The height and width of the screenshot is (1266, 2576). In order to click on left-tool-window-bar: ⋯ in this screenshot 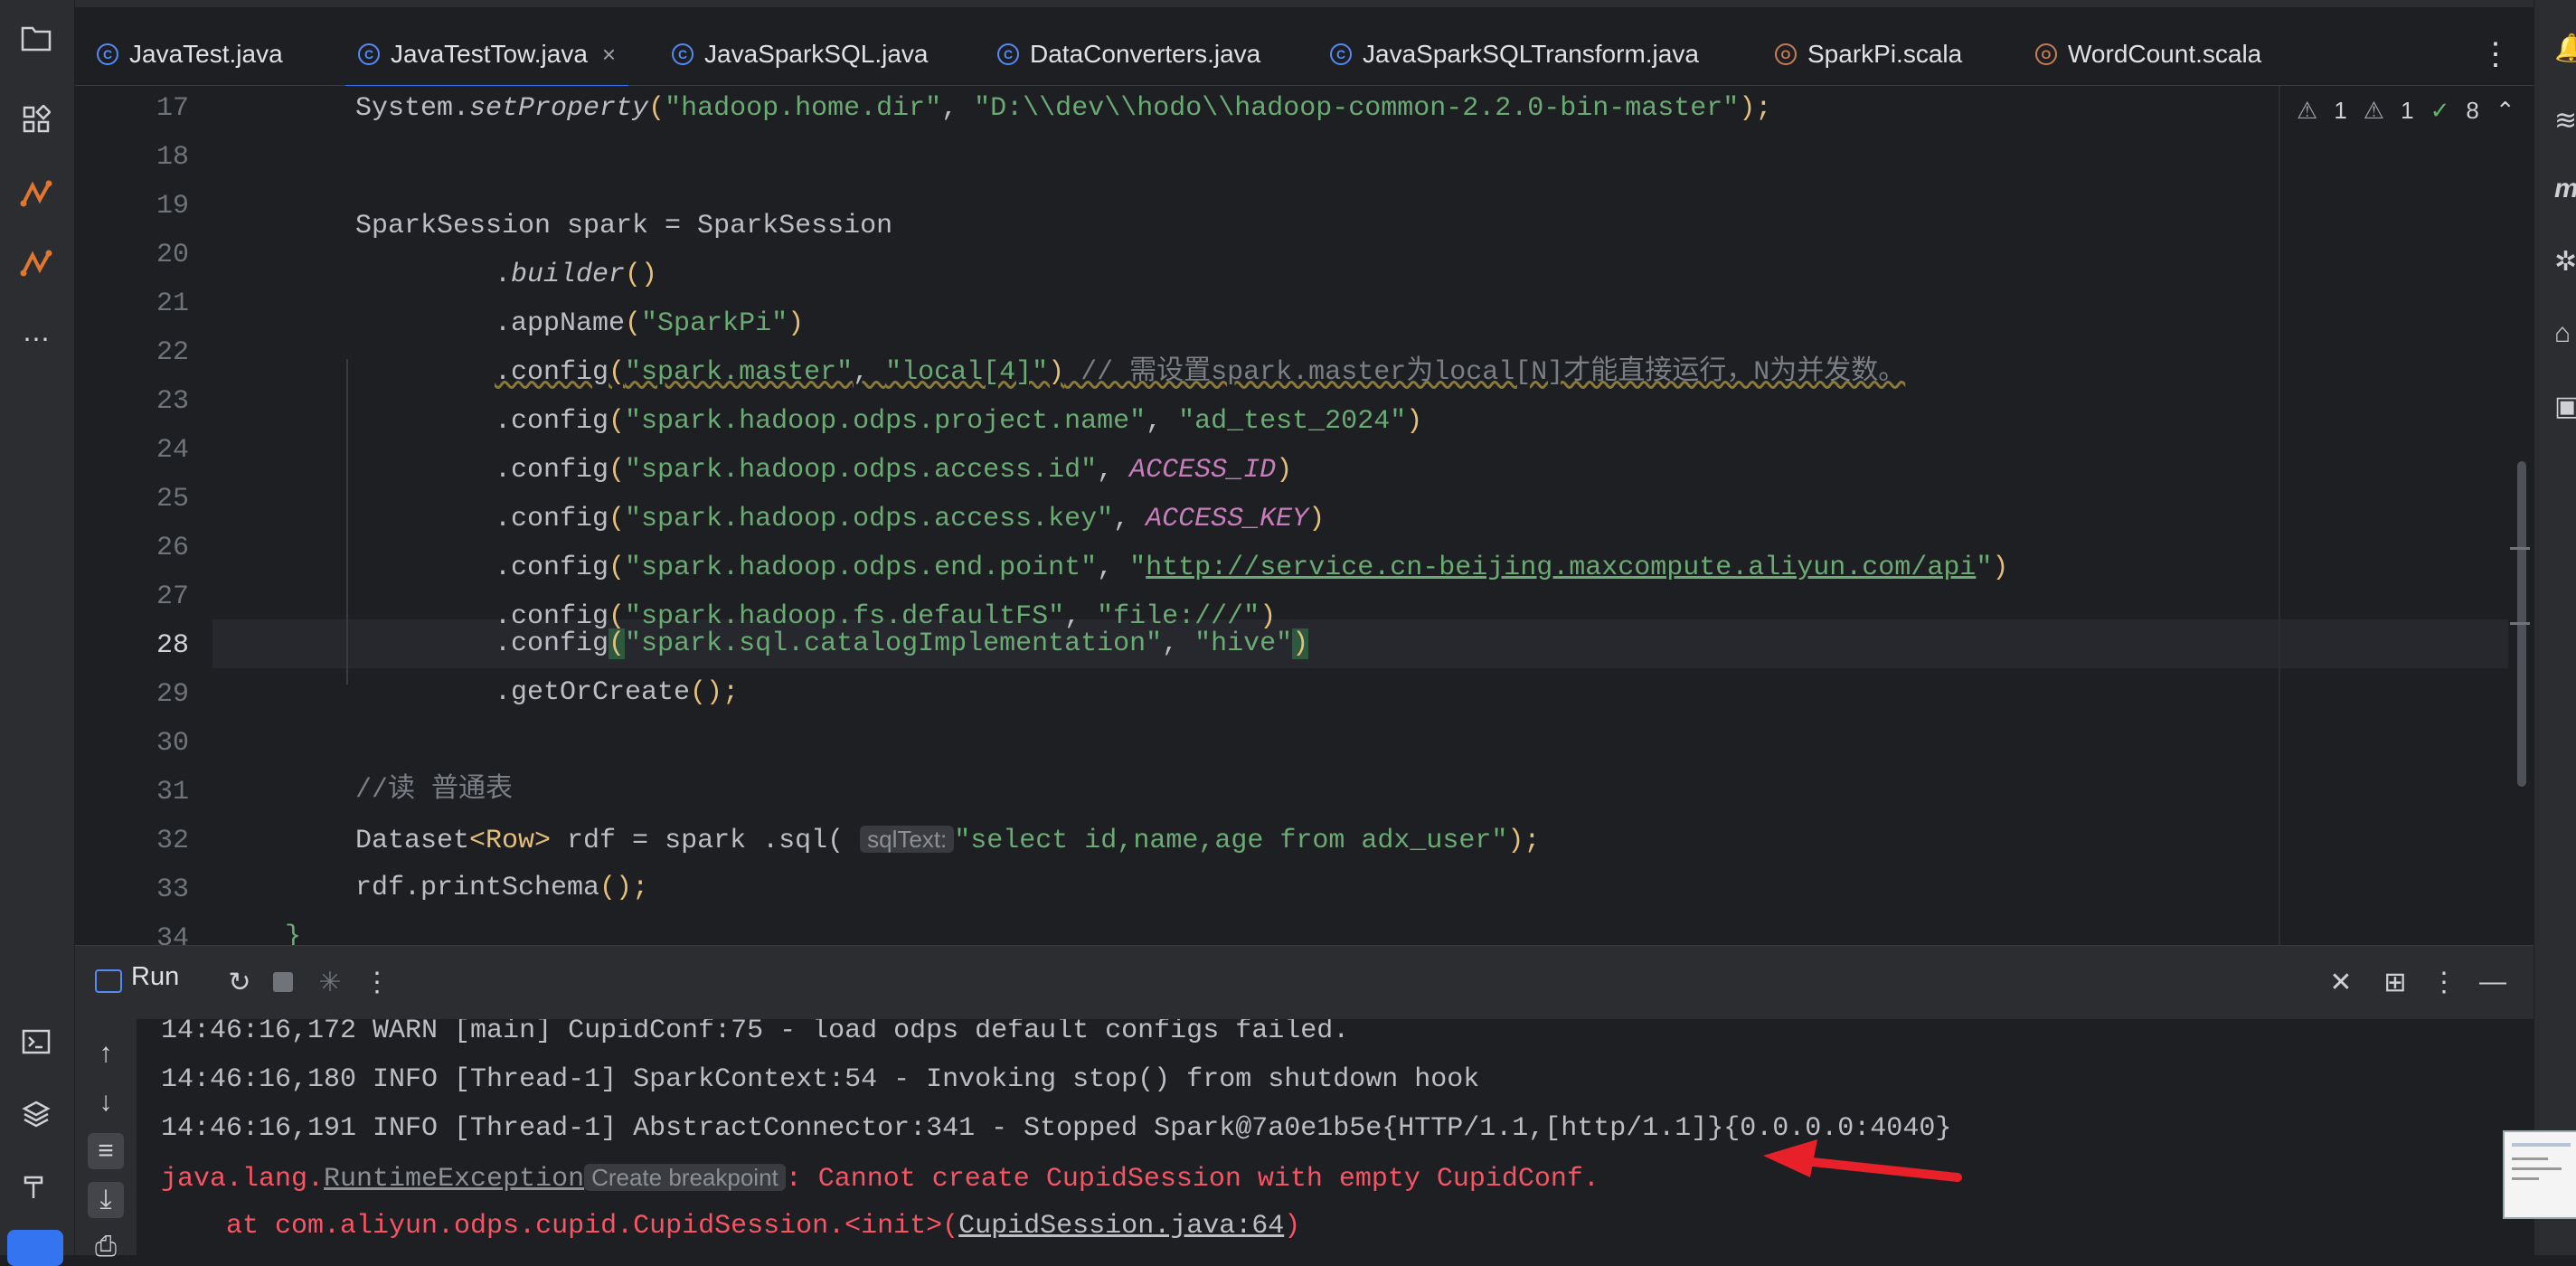, I will do `click(37, 633)`.